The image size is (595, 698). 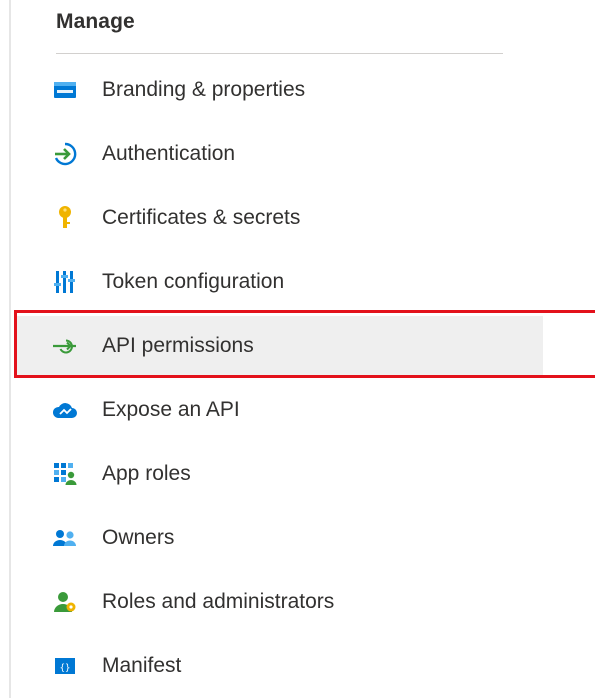 I want to click on nav-item-label: Manifest, so click(x=142, y=665).